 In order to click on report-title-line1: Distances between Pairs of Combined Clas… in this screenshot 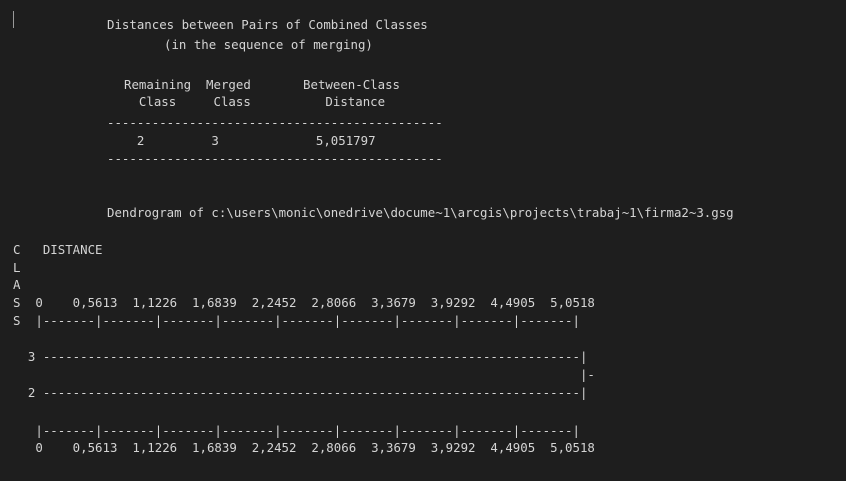, I will do `click(267, 24)`.